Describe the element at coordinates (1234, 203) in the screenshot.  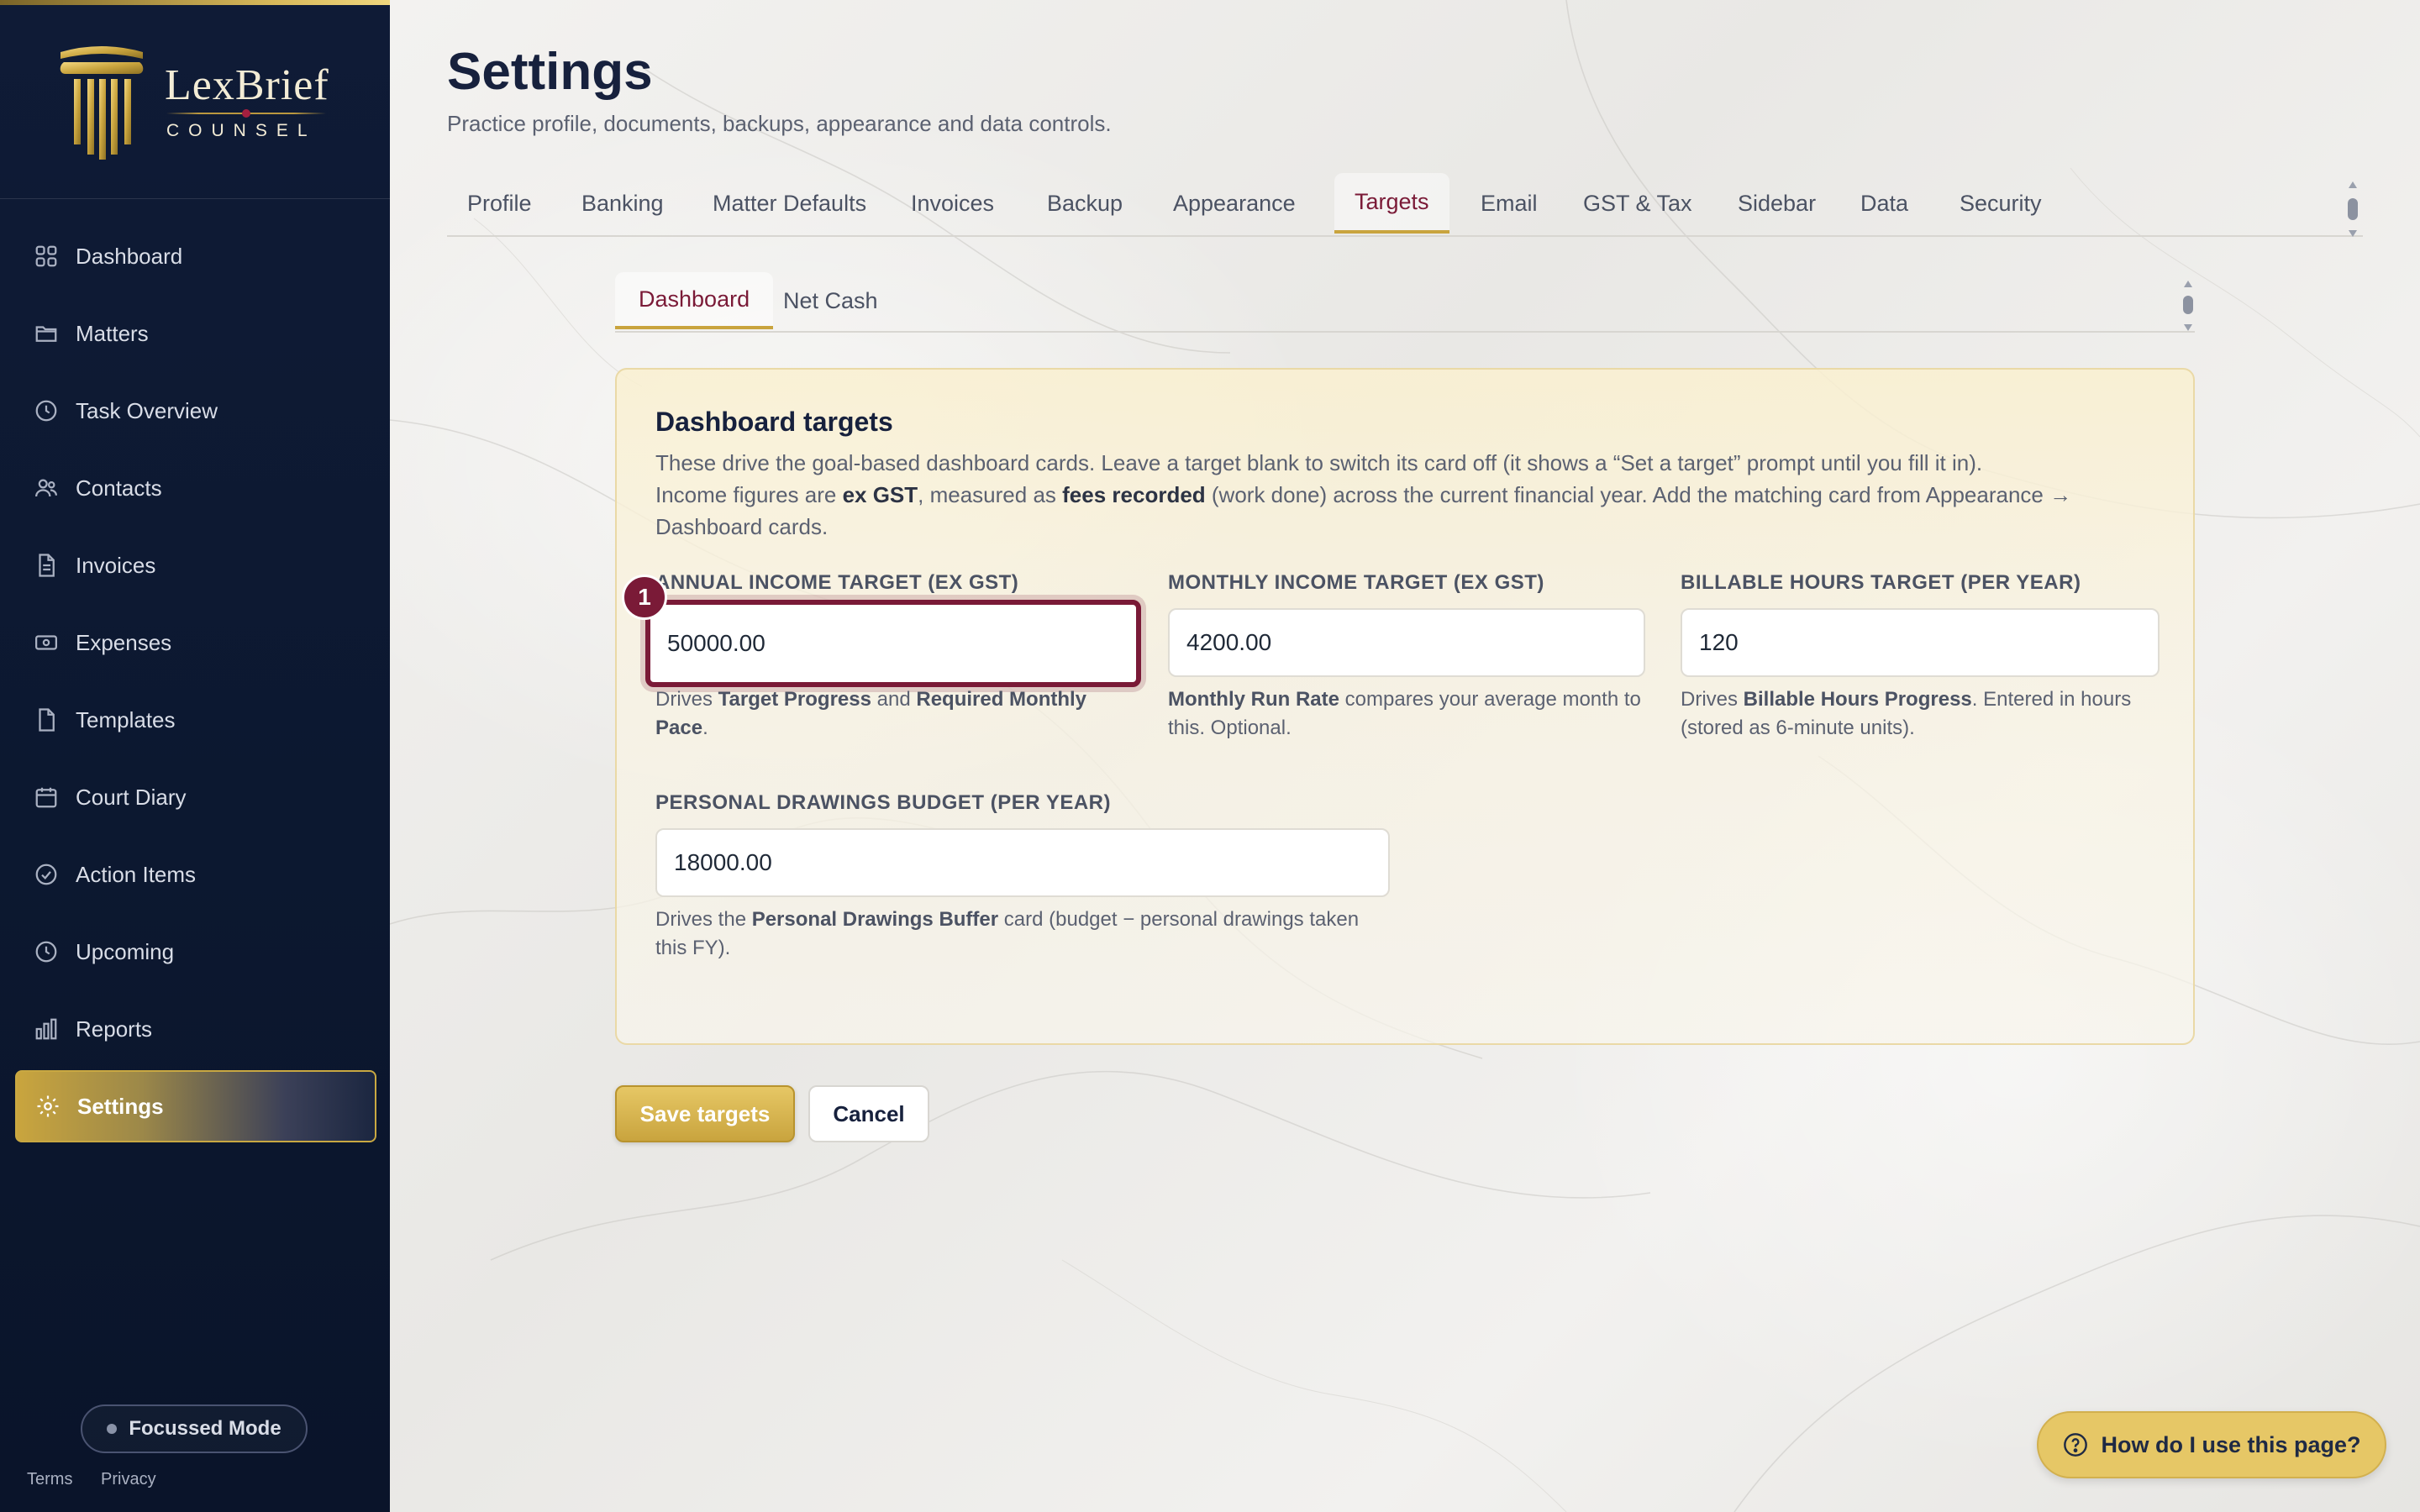
I see `tab-appearance: Appearance` at that location.